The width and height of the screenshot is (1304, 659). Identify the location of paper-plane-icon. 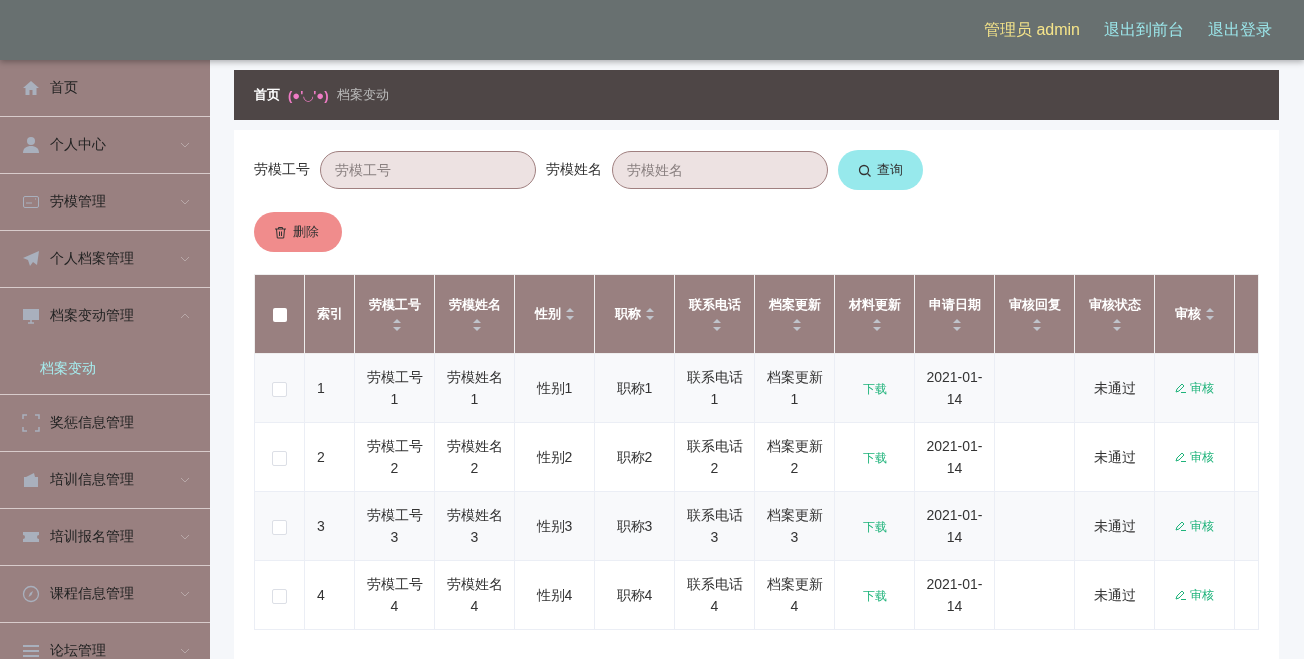
(31, 259).